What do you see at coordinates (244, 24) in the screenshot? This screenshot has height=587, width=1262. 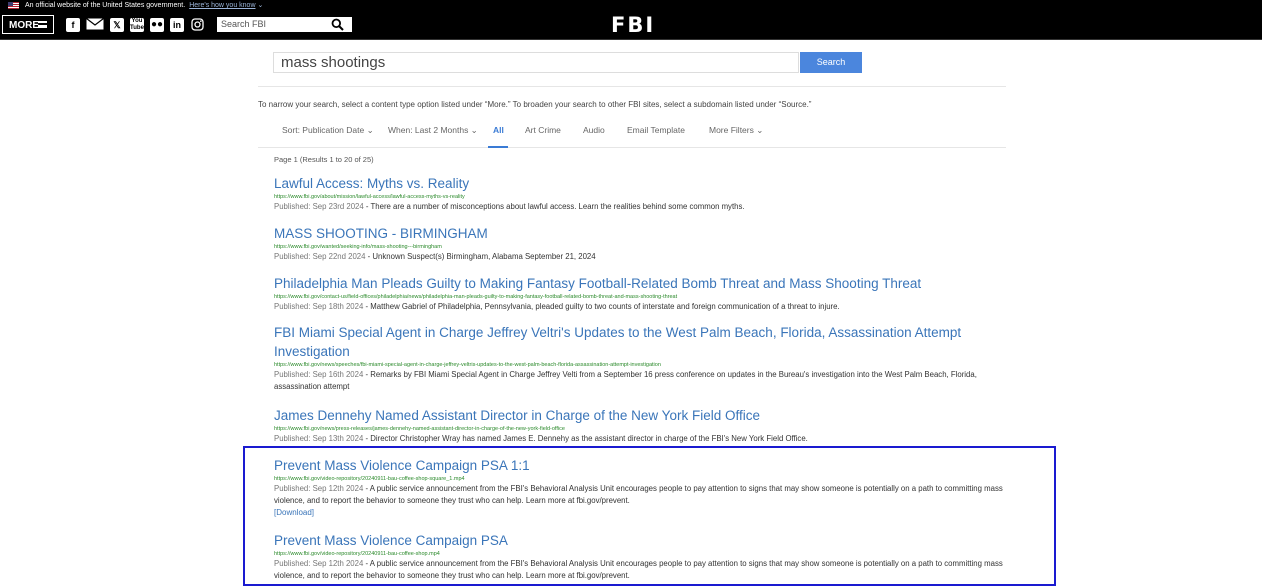 I see `header-search-placeholder: Search FBI` at bounding box center [244, 24].